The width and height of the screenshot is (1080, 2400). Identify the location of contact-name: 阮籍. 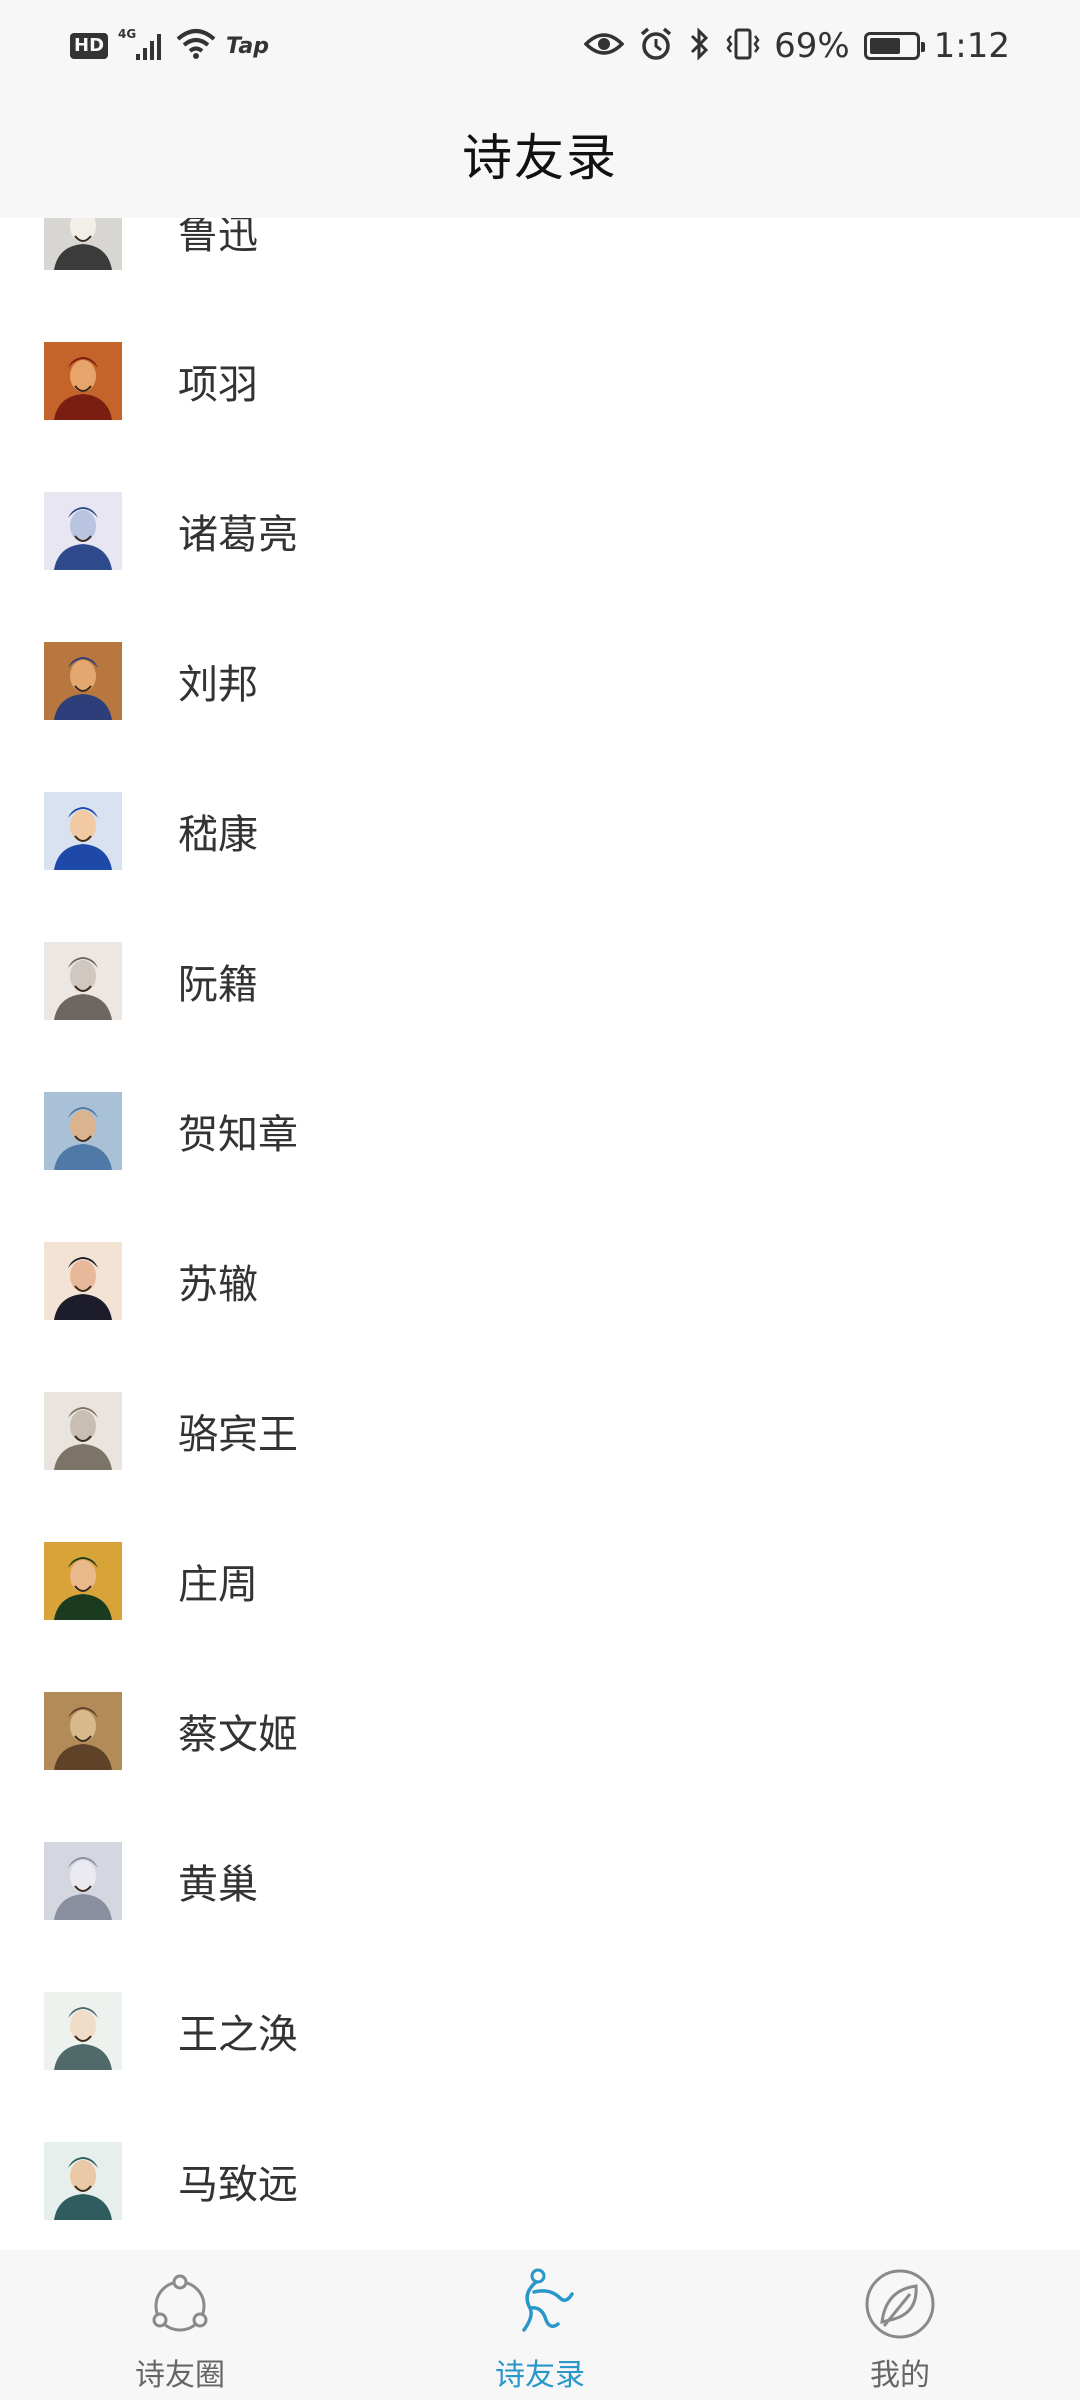
(218, 985).